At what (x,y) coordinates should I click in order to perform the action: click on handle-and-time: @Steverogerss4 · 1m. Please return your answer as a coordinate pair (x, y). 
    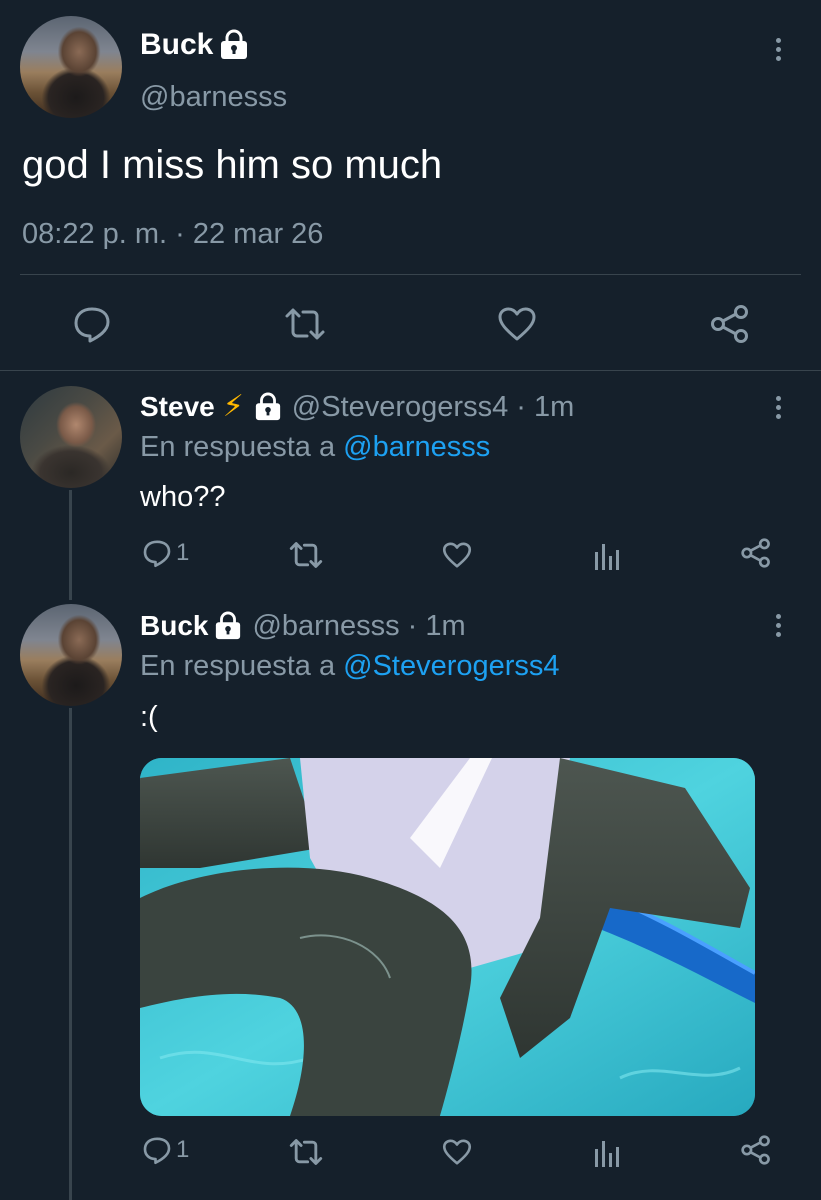
    Looking at the image, I should click on (433, 407).